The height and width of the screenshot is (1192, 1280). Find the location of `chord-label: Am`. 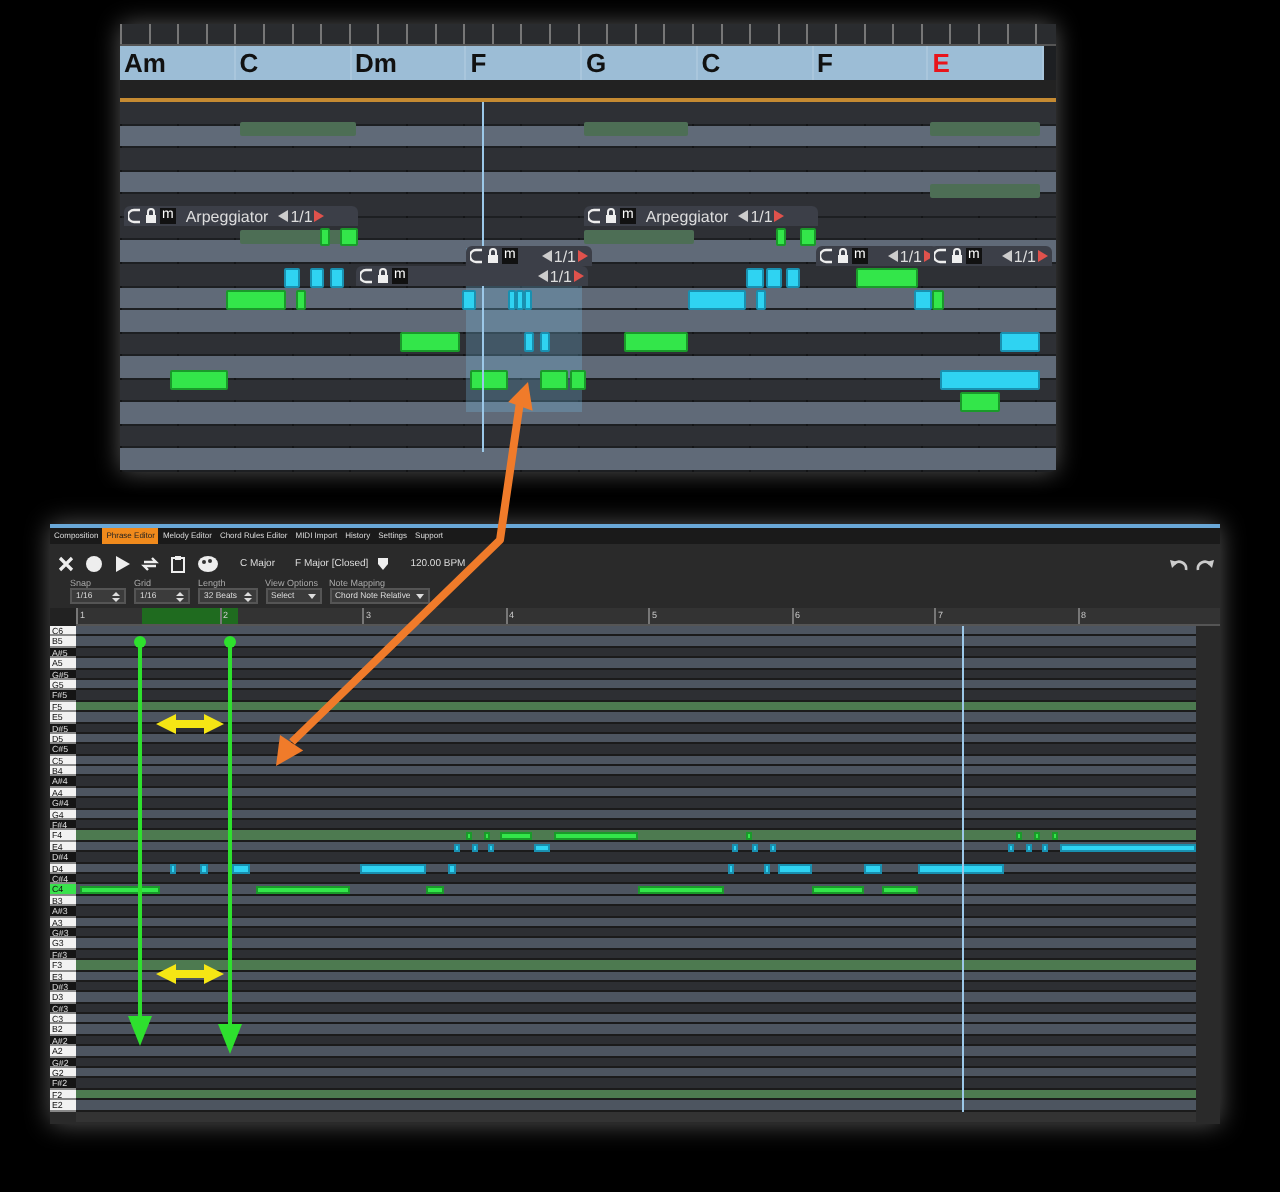

chord-label: Am is located at coordinates (145, 63).